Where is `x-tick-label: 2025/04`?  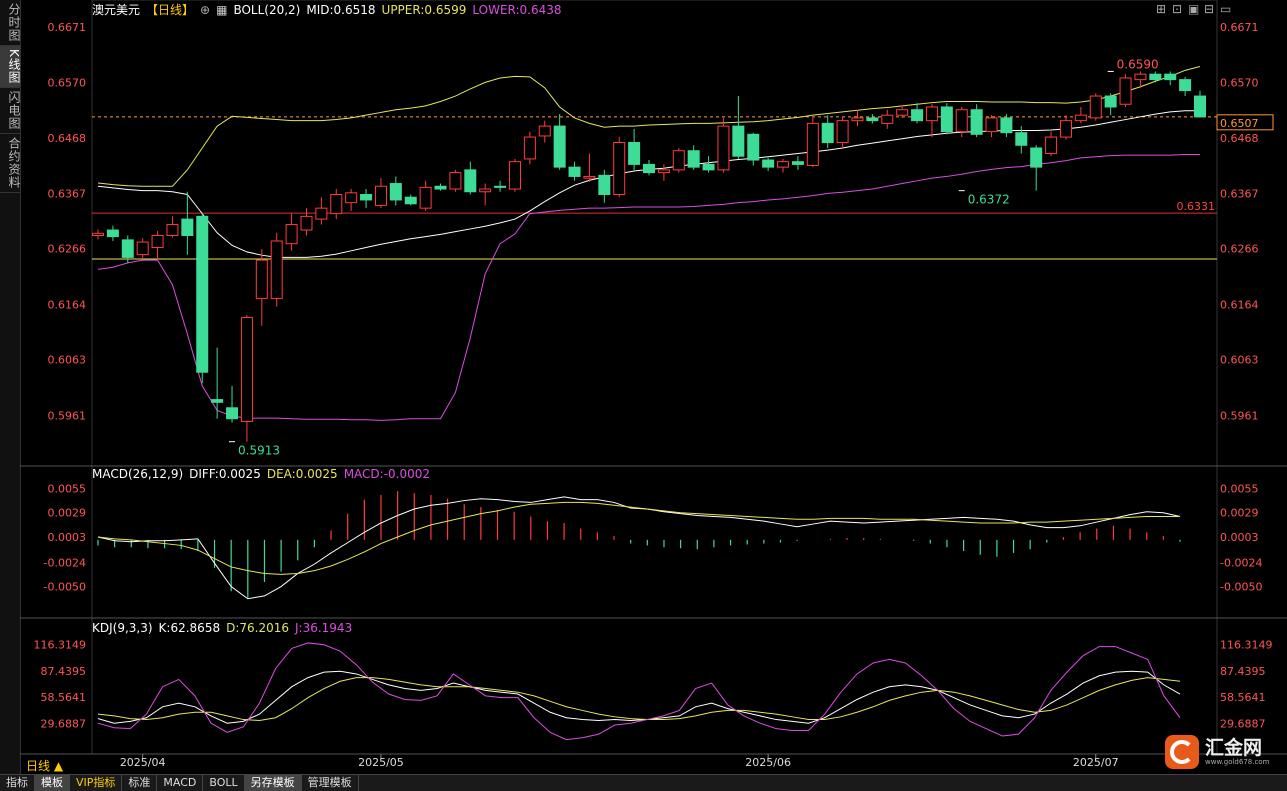
x-tick-label: 2025/04 is located at coordinates (143, 762).